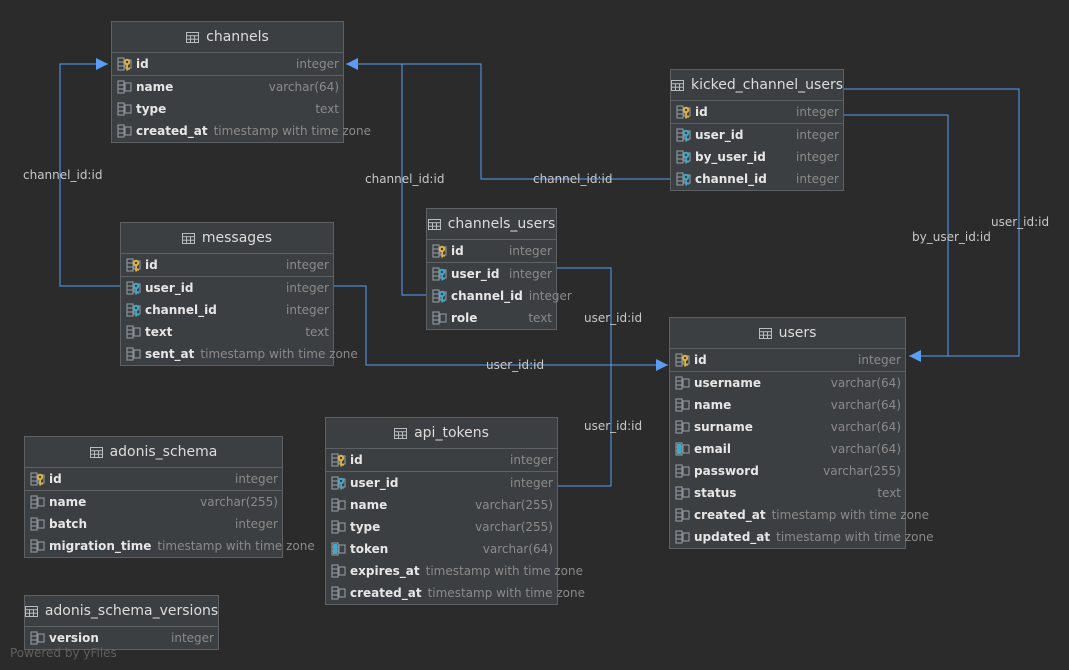 The image size is (1069, 670). Describe the element at coordinates (757, 157) in the screenshot. I see `column-row: by_user_id integer` at that location.